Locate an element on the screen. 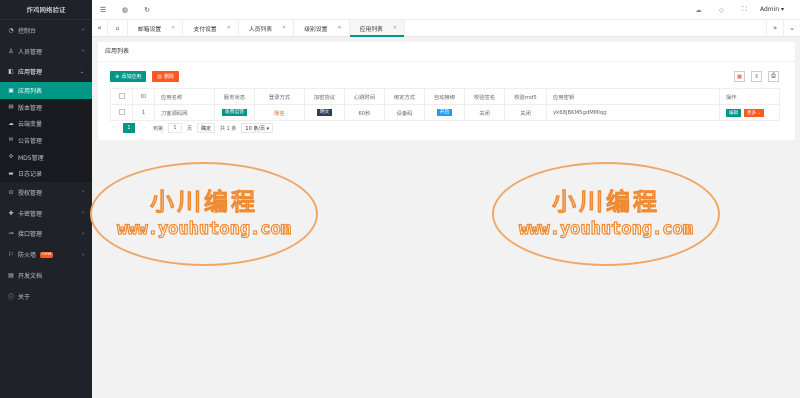 The image size is (800, 398). column-header: 加密协议 is located at coordinates (324, 96).